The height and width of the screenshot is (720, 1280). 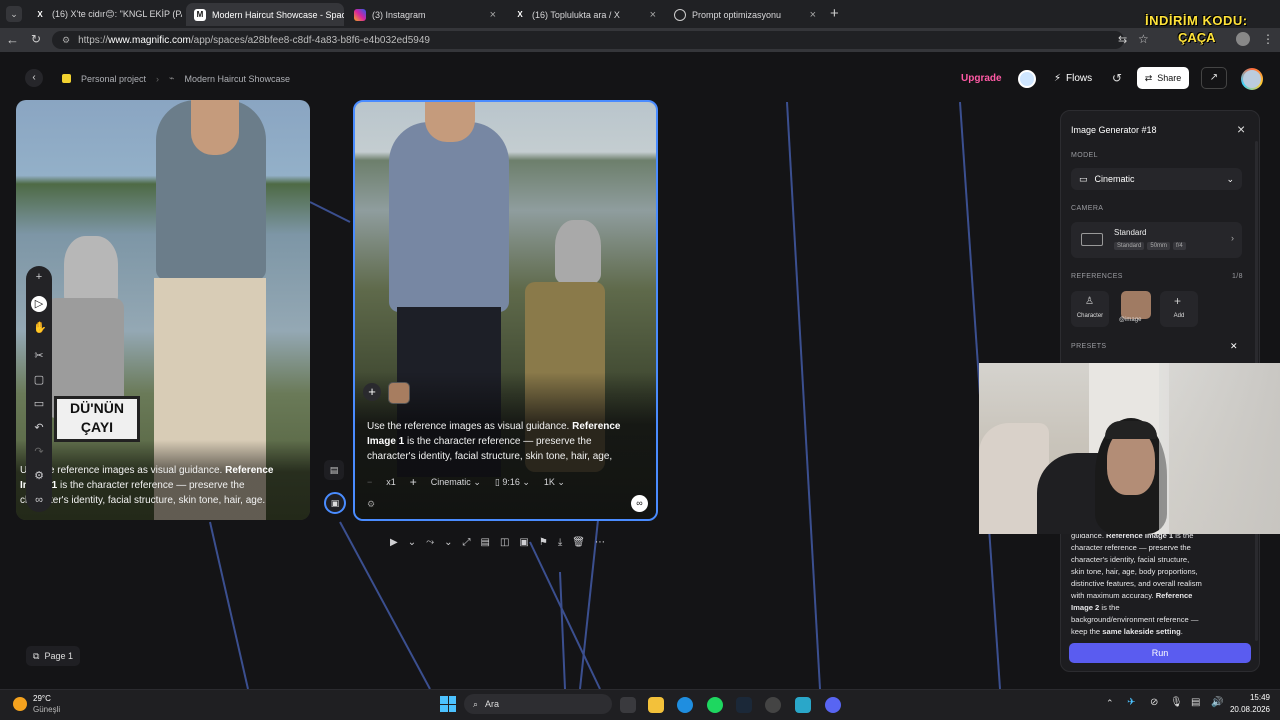 What do you see at coordinates (715, 705) in the screenshot?
I see `spotify-icon` at bounding box center [715, 705].